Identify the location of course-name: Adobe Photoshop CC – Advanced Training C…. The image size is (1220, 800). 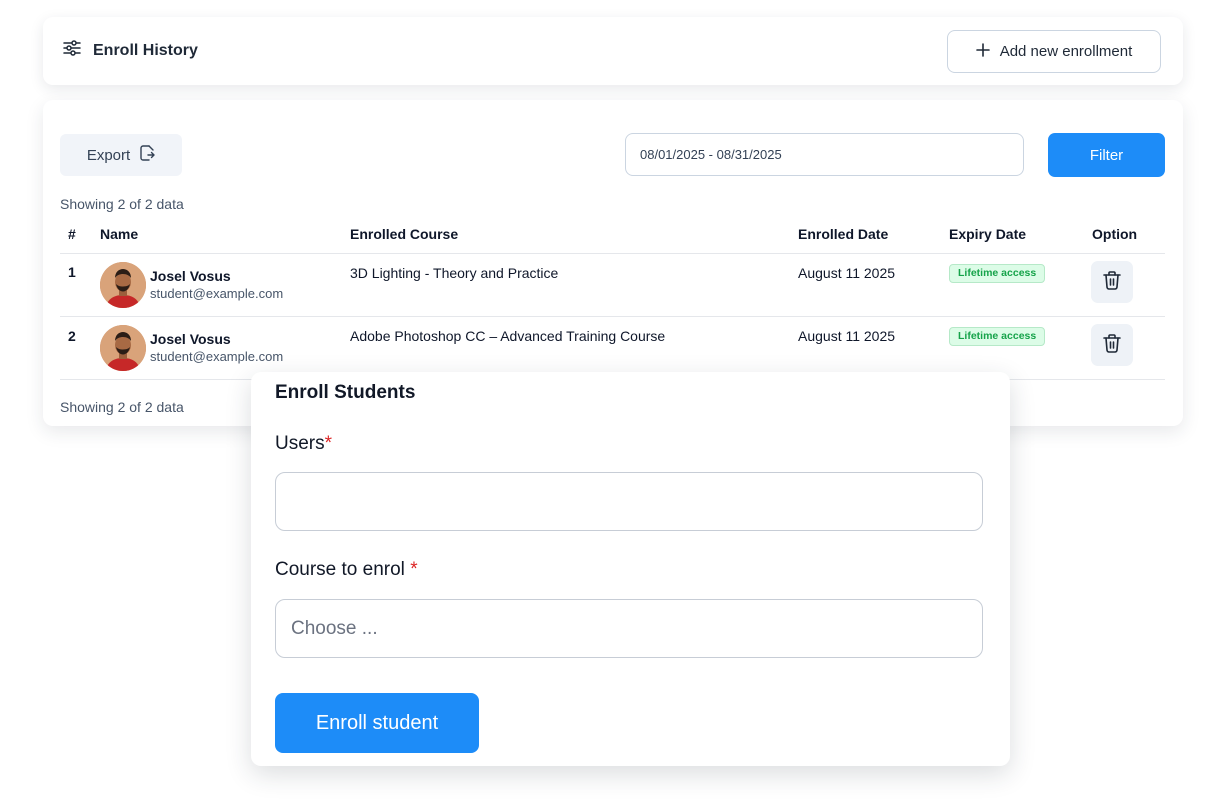
(508, 336).